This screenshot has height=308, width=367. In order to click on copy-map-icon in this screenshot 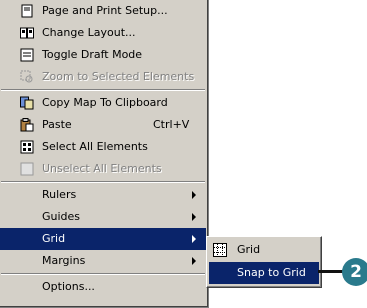, I will do `click(27, 103)`.